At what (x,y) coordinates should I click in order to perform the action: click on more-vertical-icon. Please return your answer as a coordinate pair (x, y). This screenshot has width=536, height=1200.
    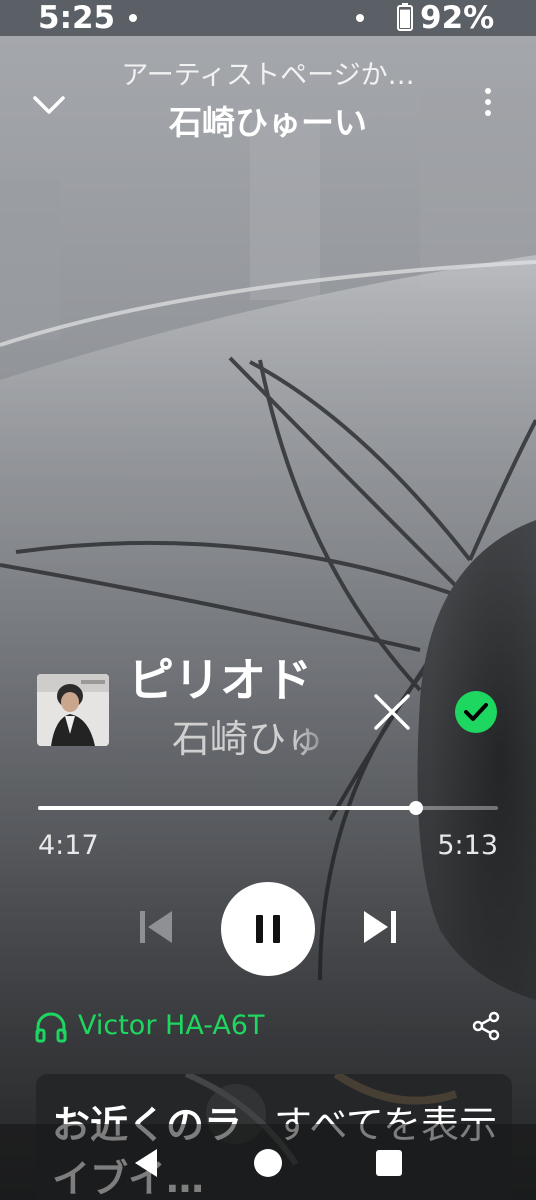
    Looking at the image, I should click on (488, 104).